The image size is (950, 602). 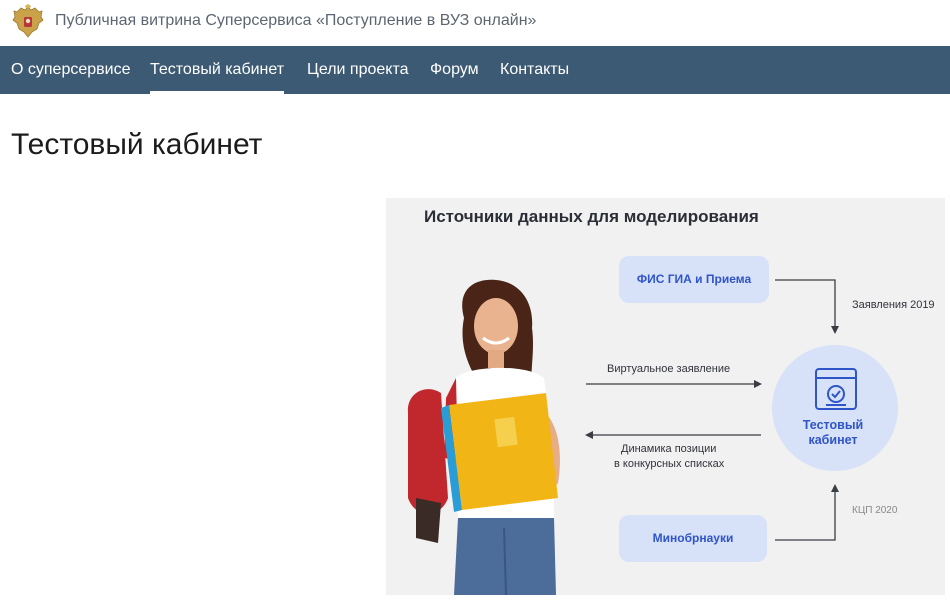 What do you see at coordinates (693, 538) in the screenshot?
I see `source-ministry-pill: Минобрнауки` at bounding box center [693, 538].